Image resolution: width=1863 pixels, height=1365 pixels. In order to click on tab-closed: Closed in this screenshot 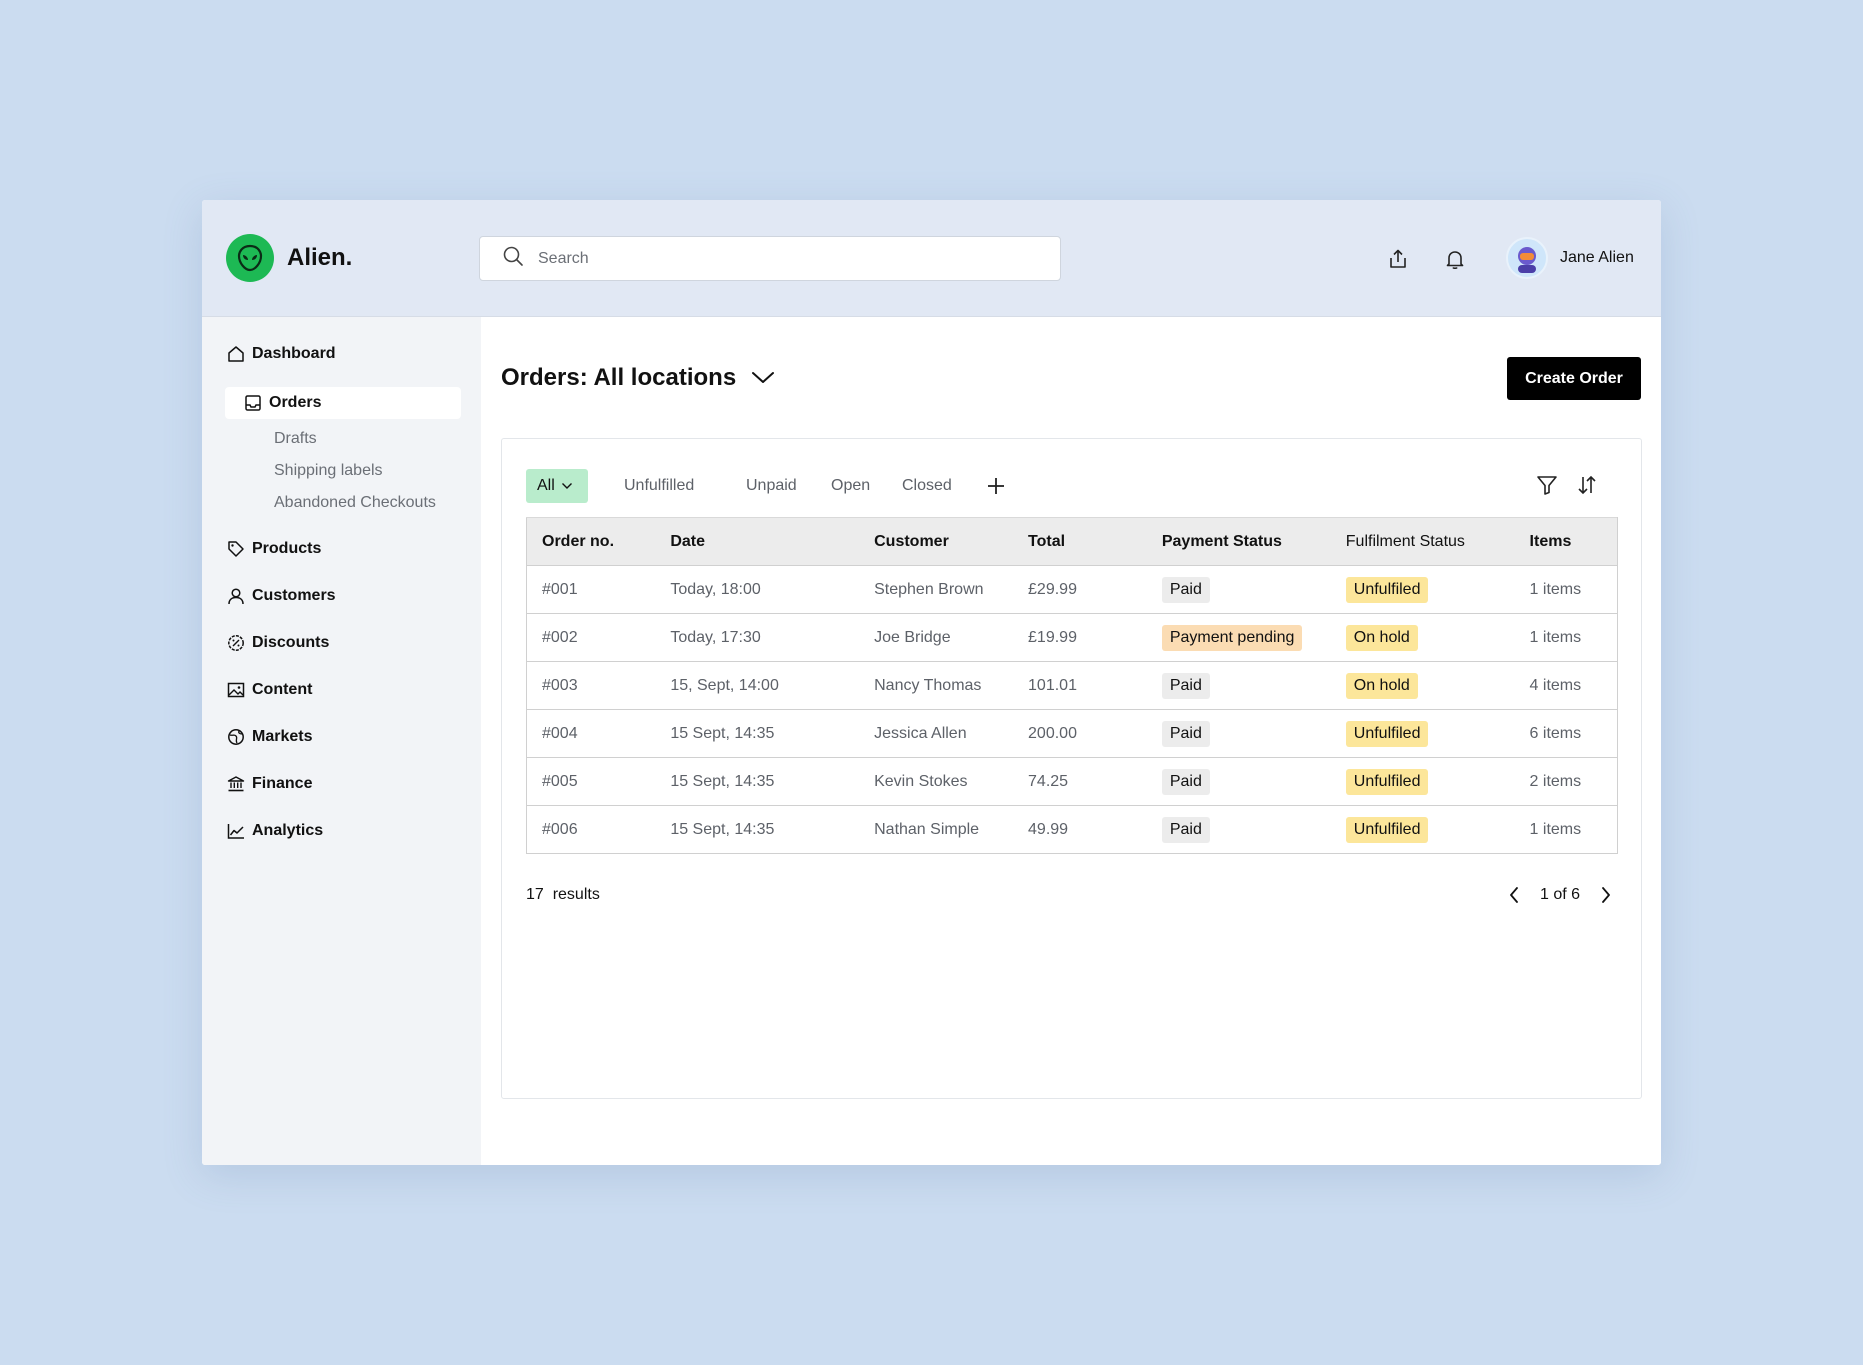, I will do `click(927, 486)`.